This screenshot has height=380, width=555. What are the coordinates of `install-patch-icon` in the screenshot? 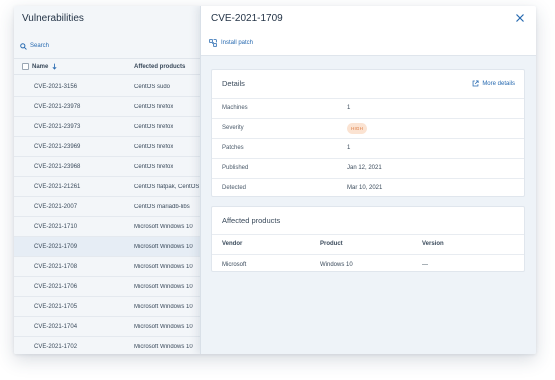 It's located at (213, 43).